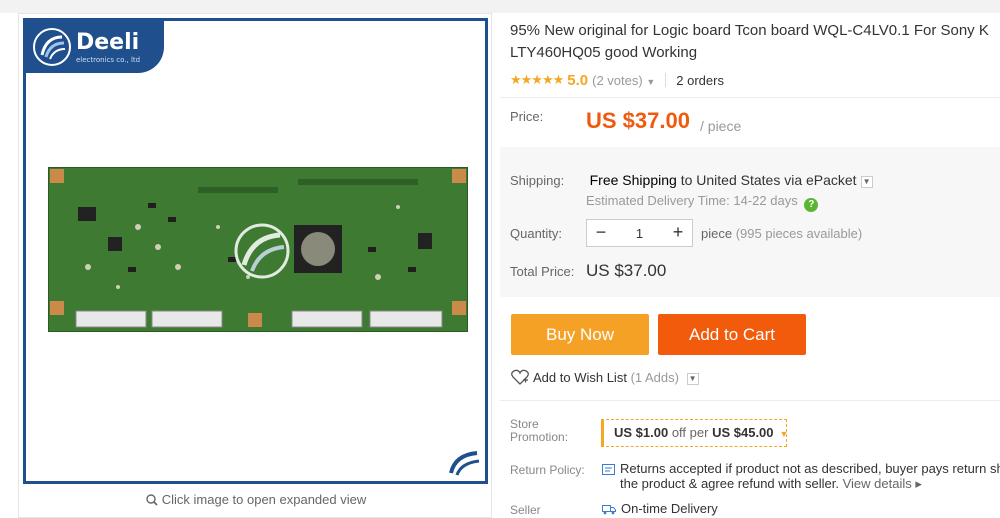 This screenshot has height=518, width=1000. What do you see at coordinates (690, 432) in the screenshot?
I see `promotion-off-per: off per` at bounding box center [690, 432].